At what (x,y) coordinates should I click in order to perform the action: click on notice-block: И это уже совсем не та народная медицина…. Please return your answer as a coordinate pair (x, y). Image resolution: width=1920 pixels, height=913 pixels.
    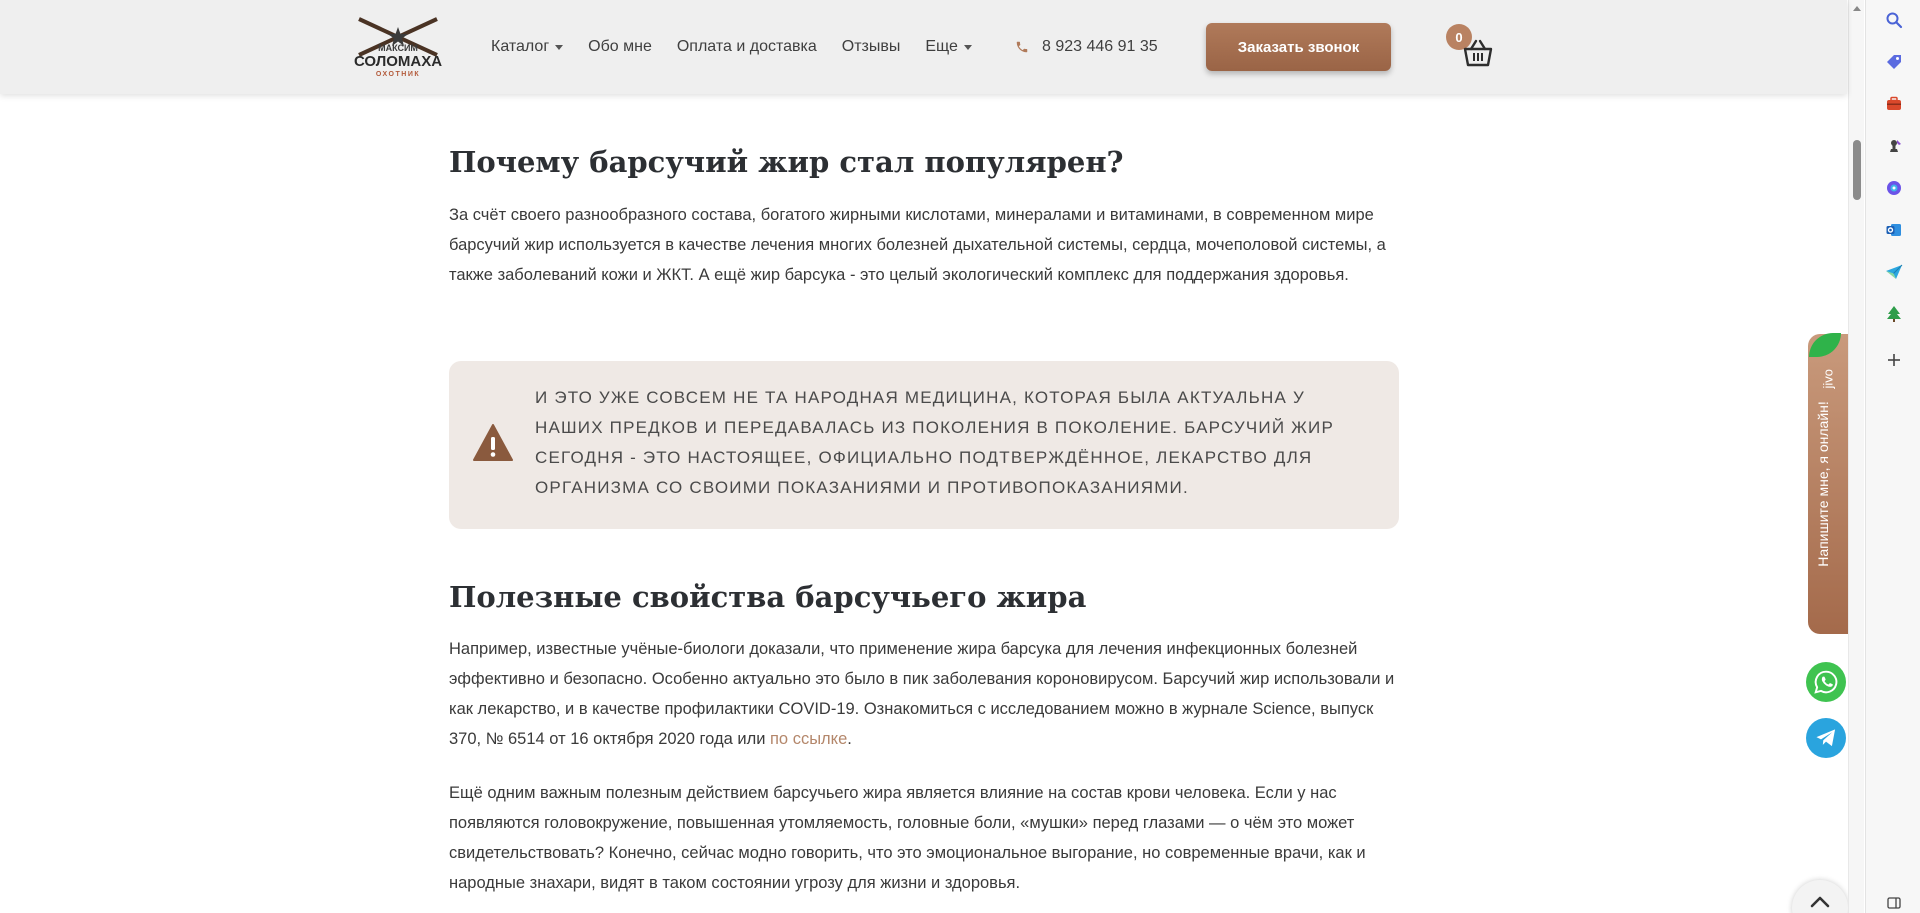
    Looking at the image, I should click on (924, 445).